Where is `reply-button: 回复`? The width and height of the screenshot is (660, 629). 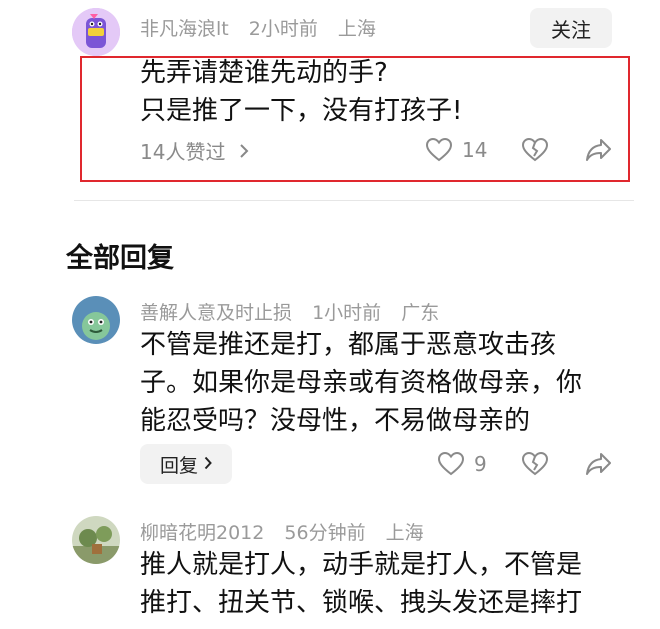 reply-button: 回复 is located at coordinates (186, 464).